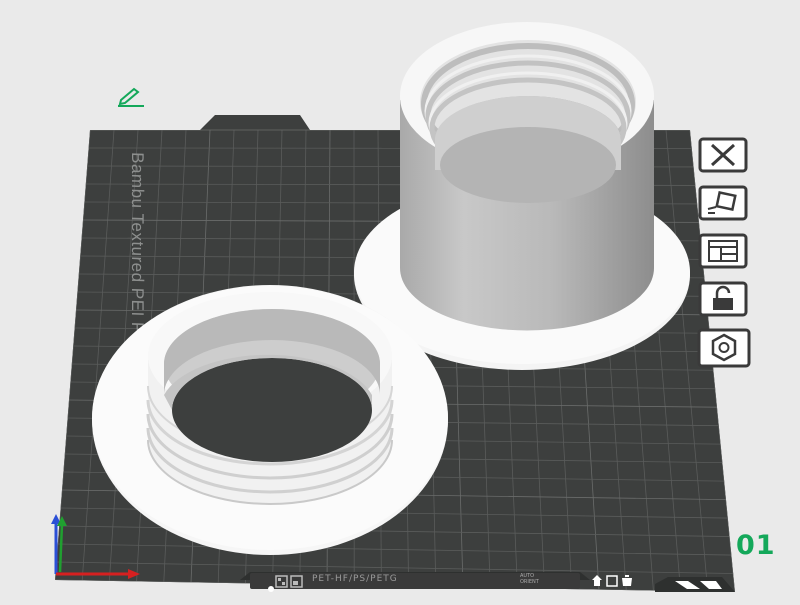 The height and width of the screenshot is (605, 800). What do you see at coordinates (613, 581) in the screenshot?
I see `plate-quick-actions` at bounding box center [613, 581].